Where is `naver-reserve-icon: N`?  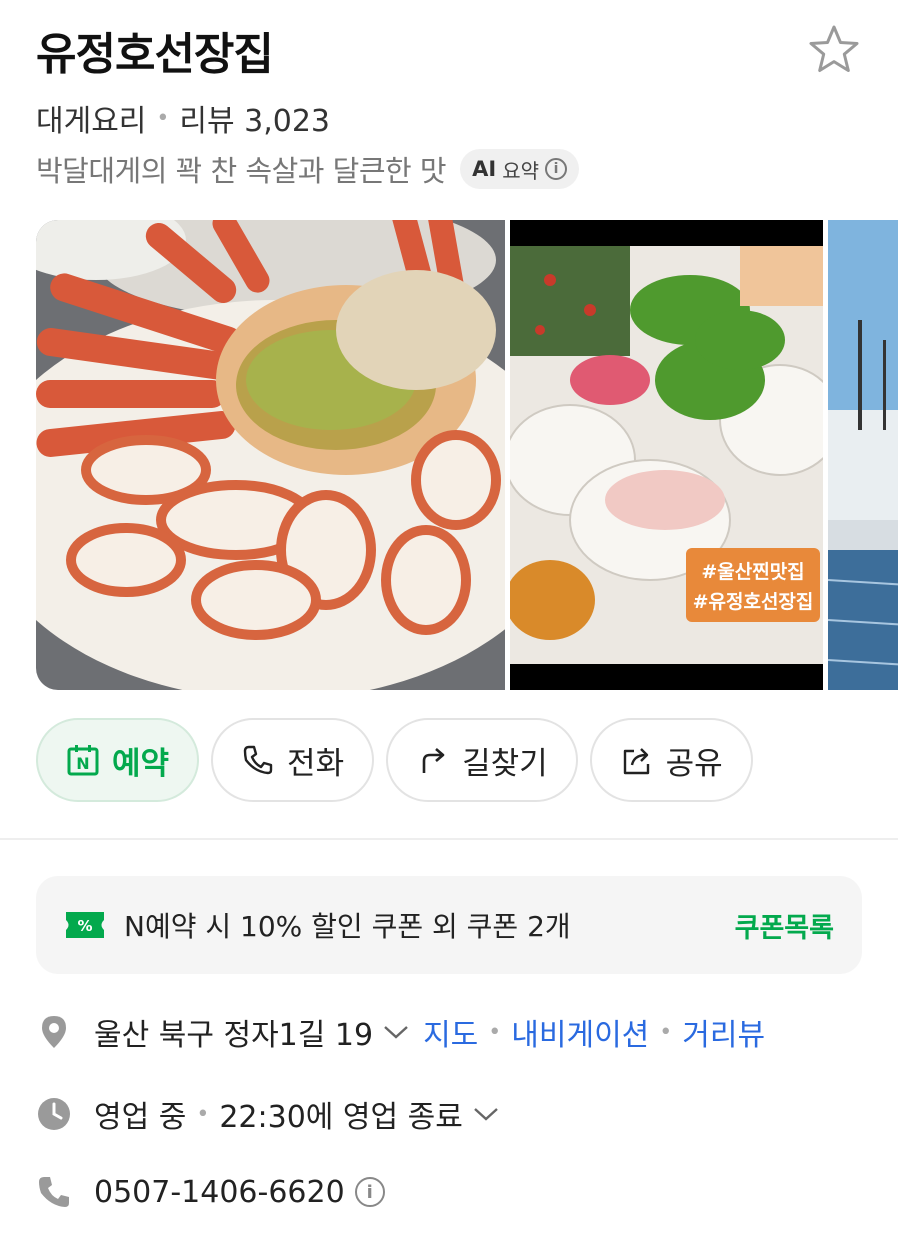 naver-reserve-icon: N is located at coordinates (83, 760).